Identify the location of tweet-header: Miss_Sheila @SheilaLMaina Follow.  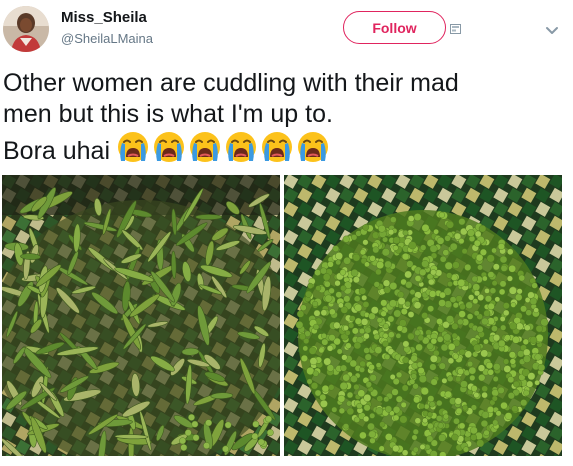
(286, 31).